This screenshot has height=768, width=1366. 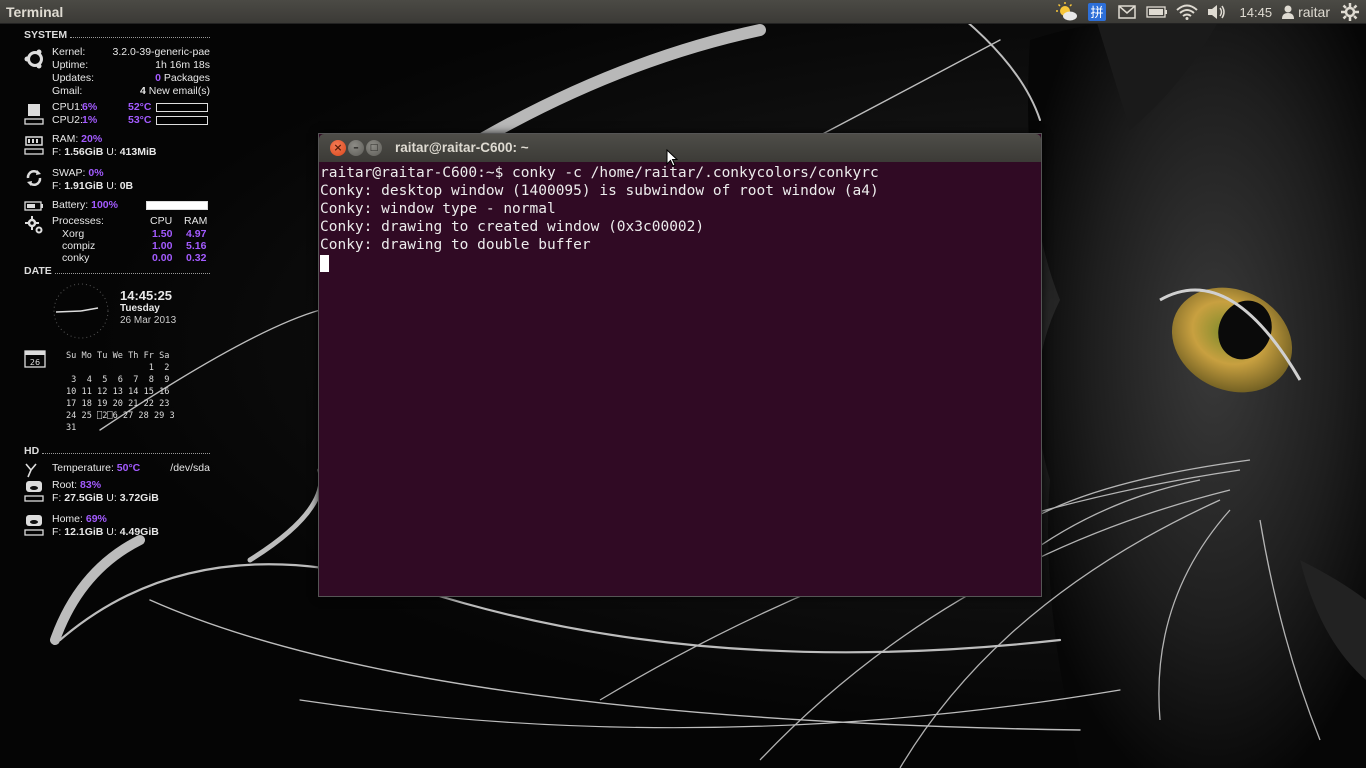 What do you see at coordinates (117, 205) in the screenshot?
I see `battery-row: Battery: 100%` at bounding box center [117, 205].